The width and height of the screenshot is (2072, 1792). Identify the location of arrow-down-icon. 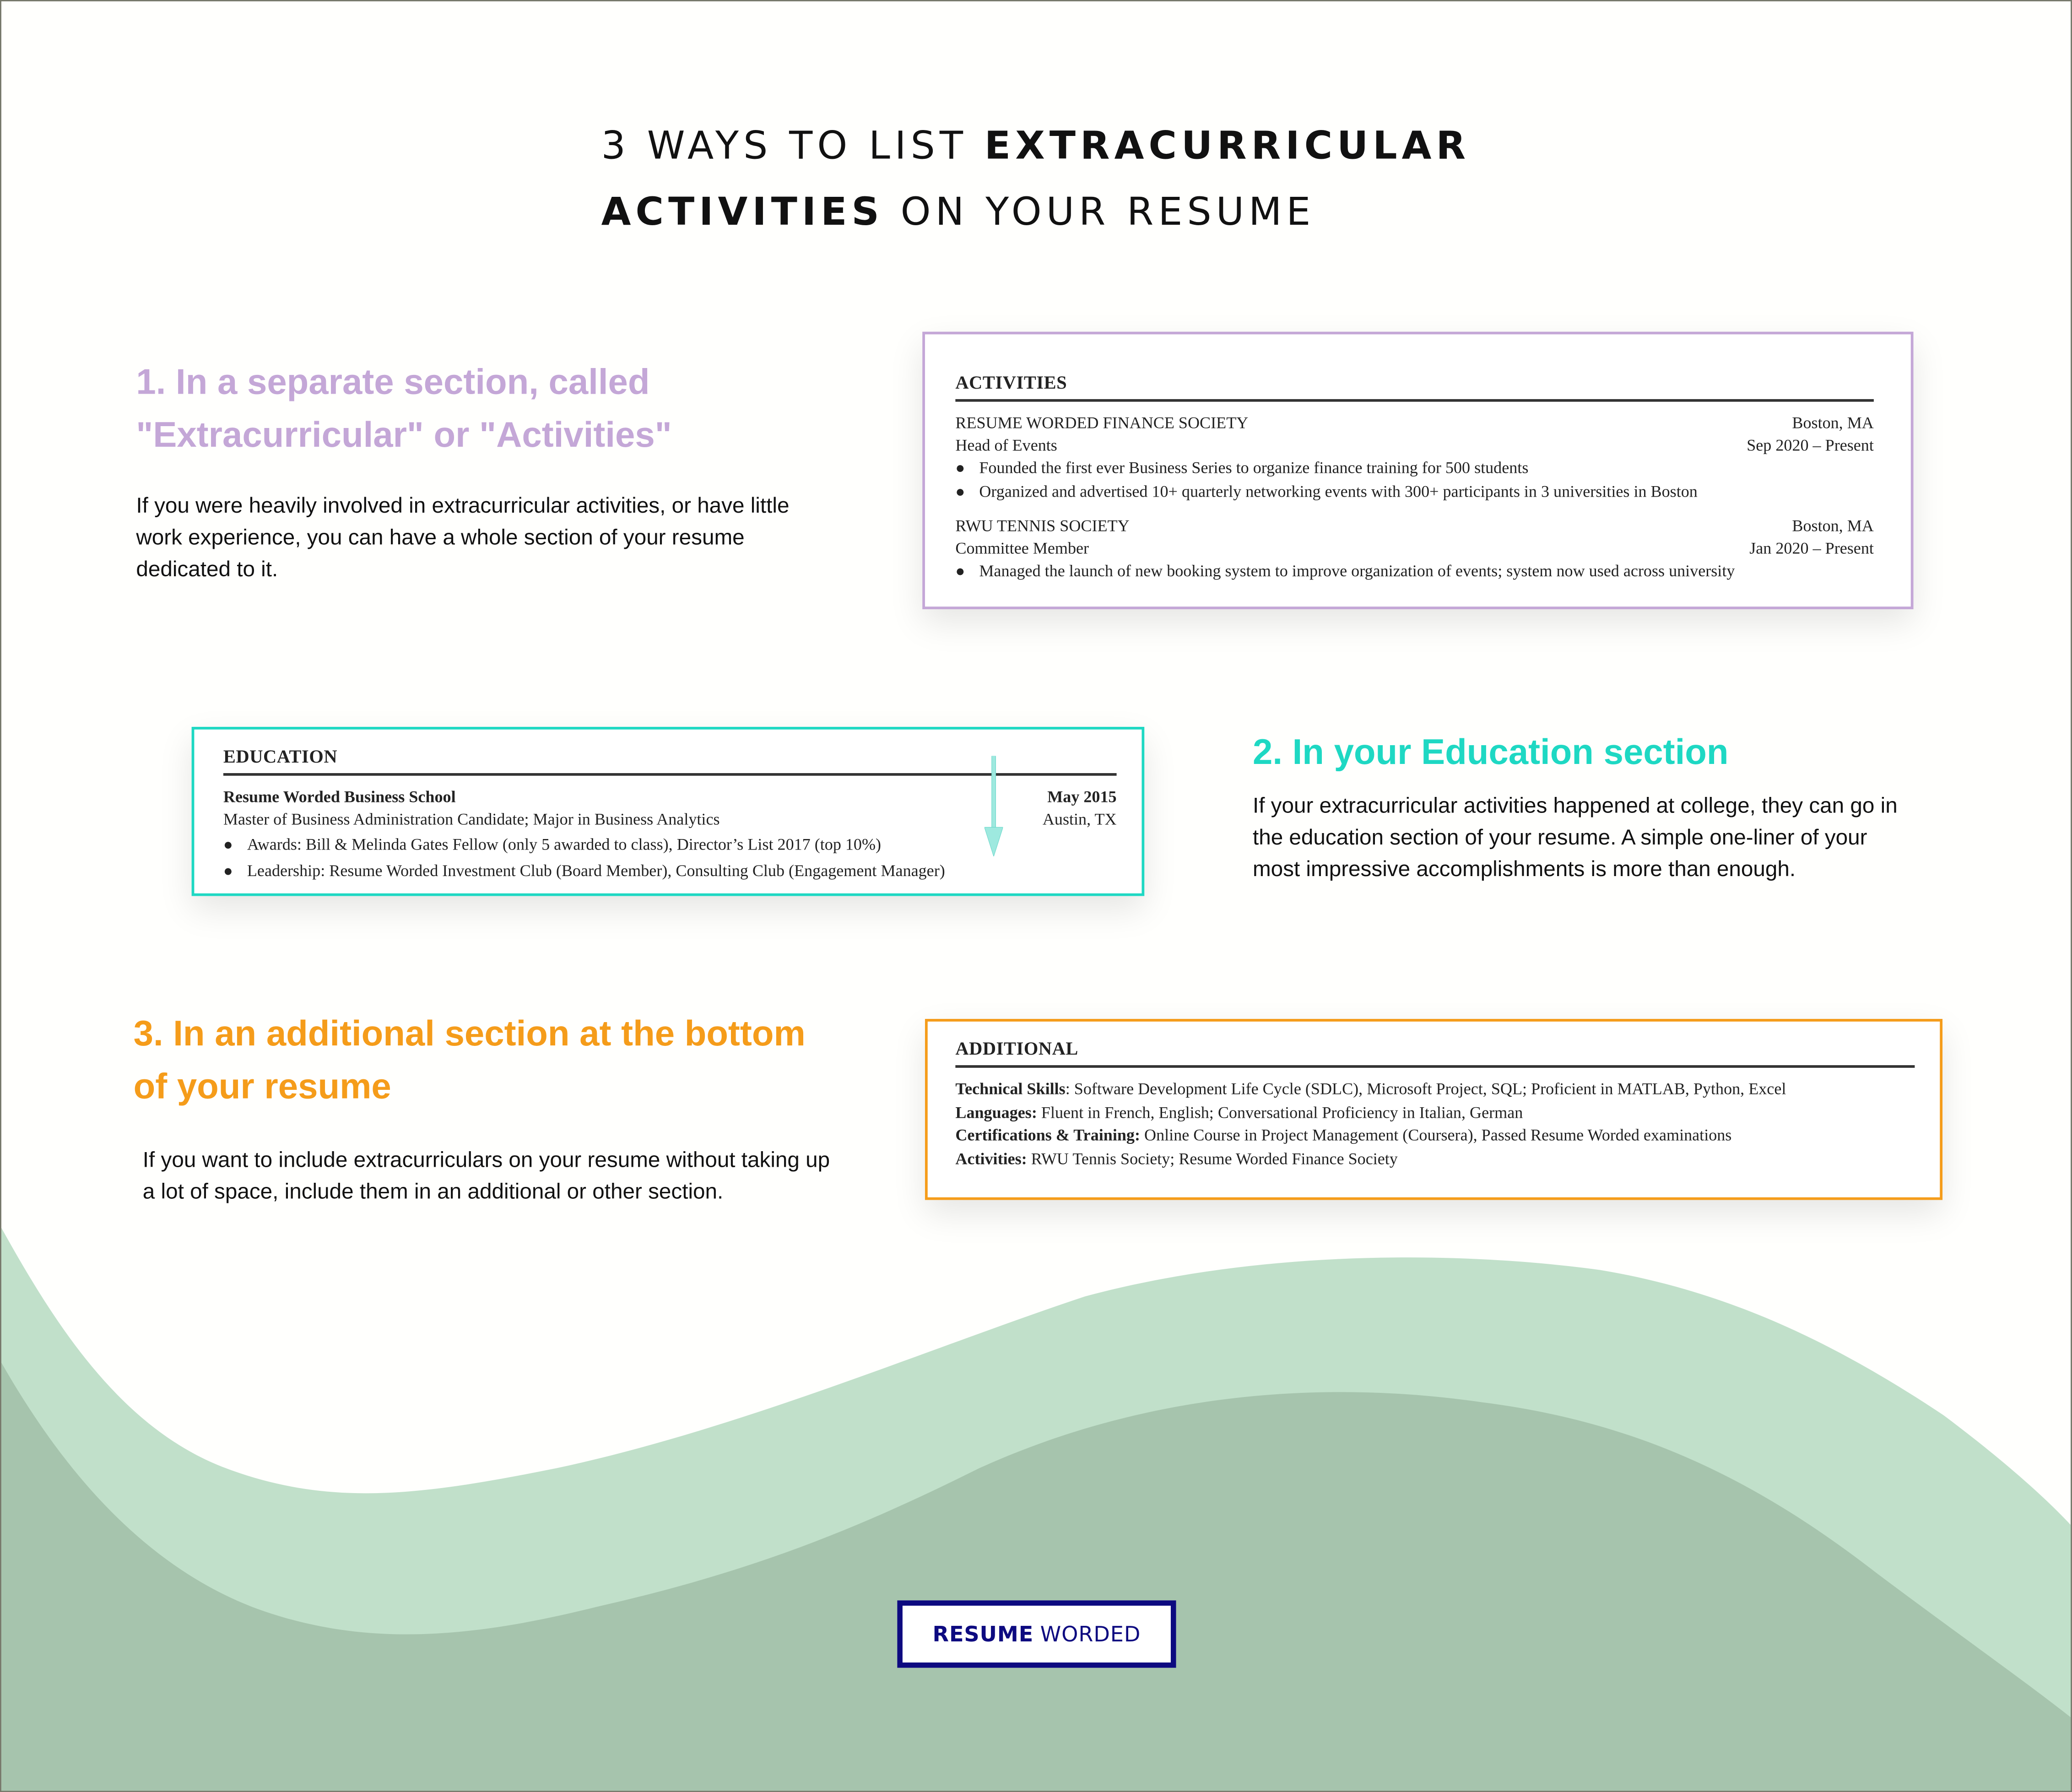
(993, 806).